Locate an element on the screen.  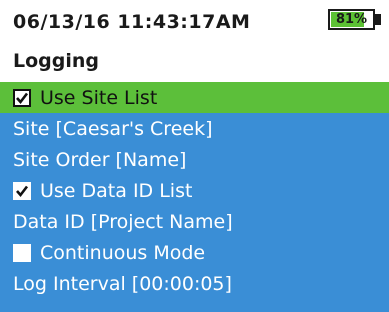
continuous-mode-checkbox is located at coordinates (22, 252).